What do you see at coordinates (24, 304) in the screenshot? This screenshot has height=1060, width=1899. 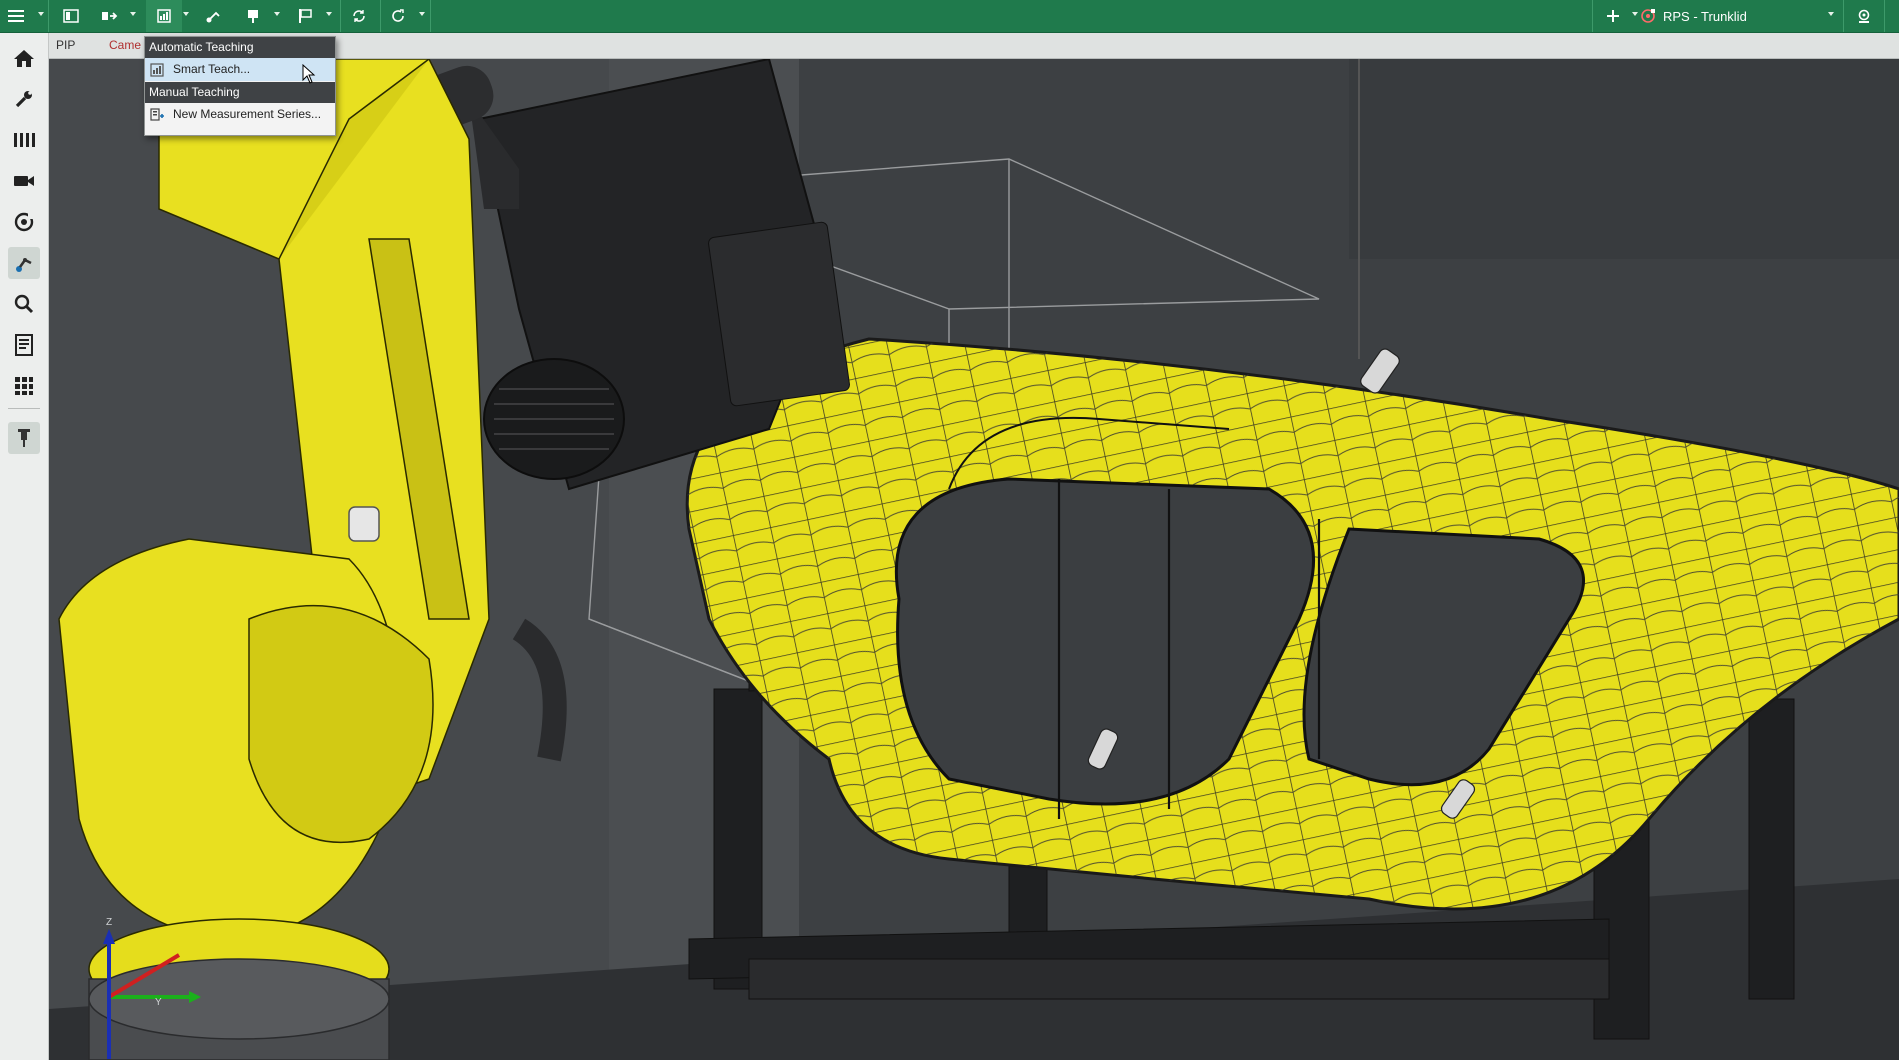 I see `magnifier-icon` at bounding box center [24, 304].